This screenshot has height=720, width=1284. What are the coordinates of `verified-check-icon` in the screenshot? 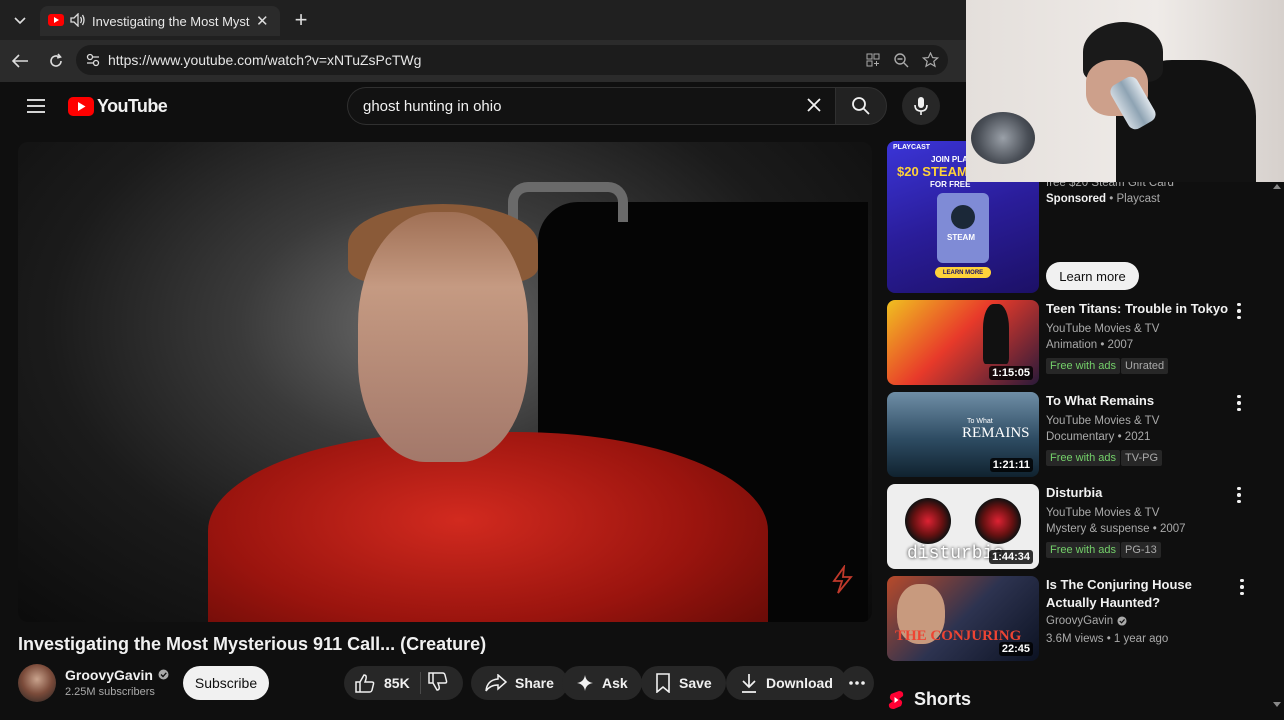 It's located at (163, 675).